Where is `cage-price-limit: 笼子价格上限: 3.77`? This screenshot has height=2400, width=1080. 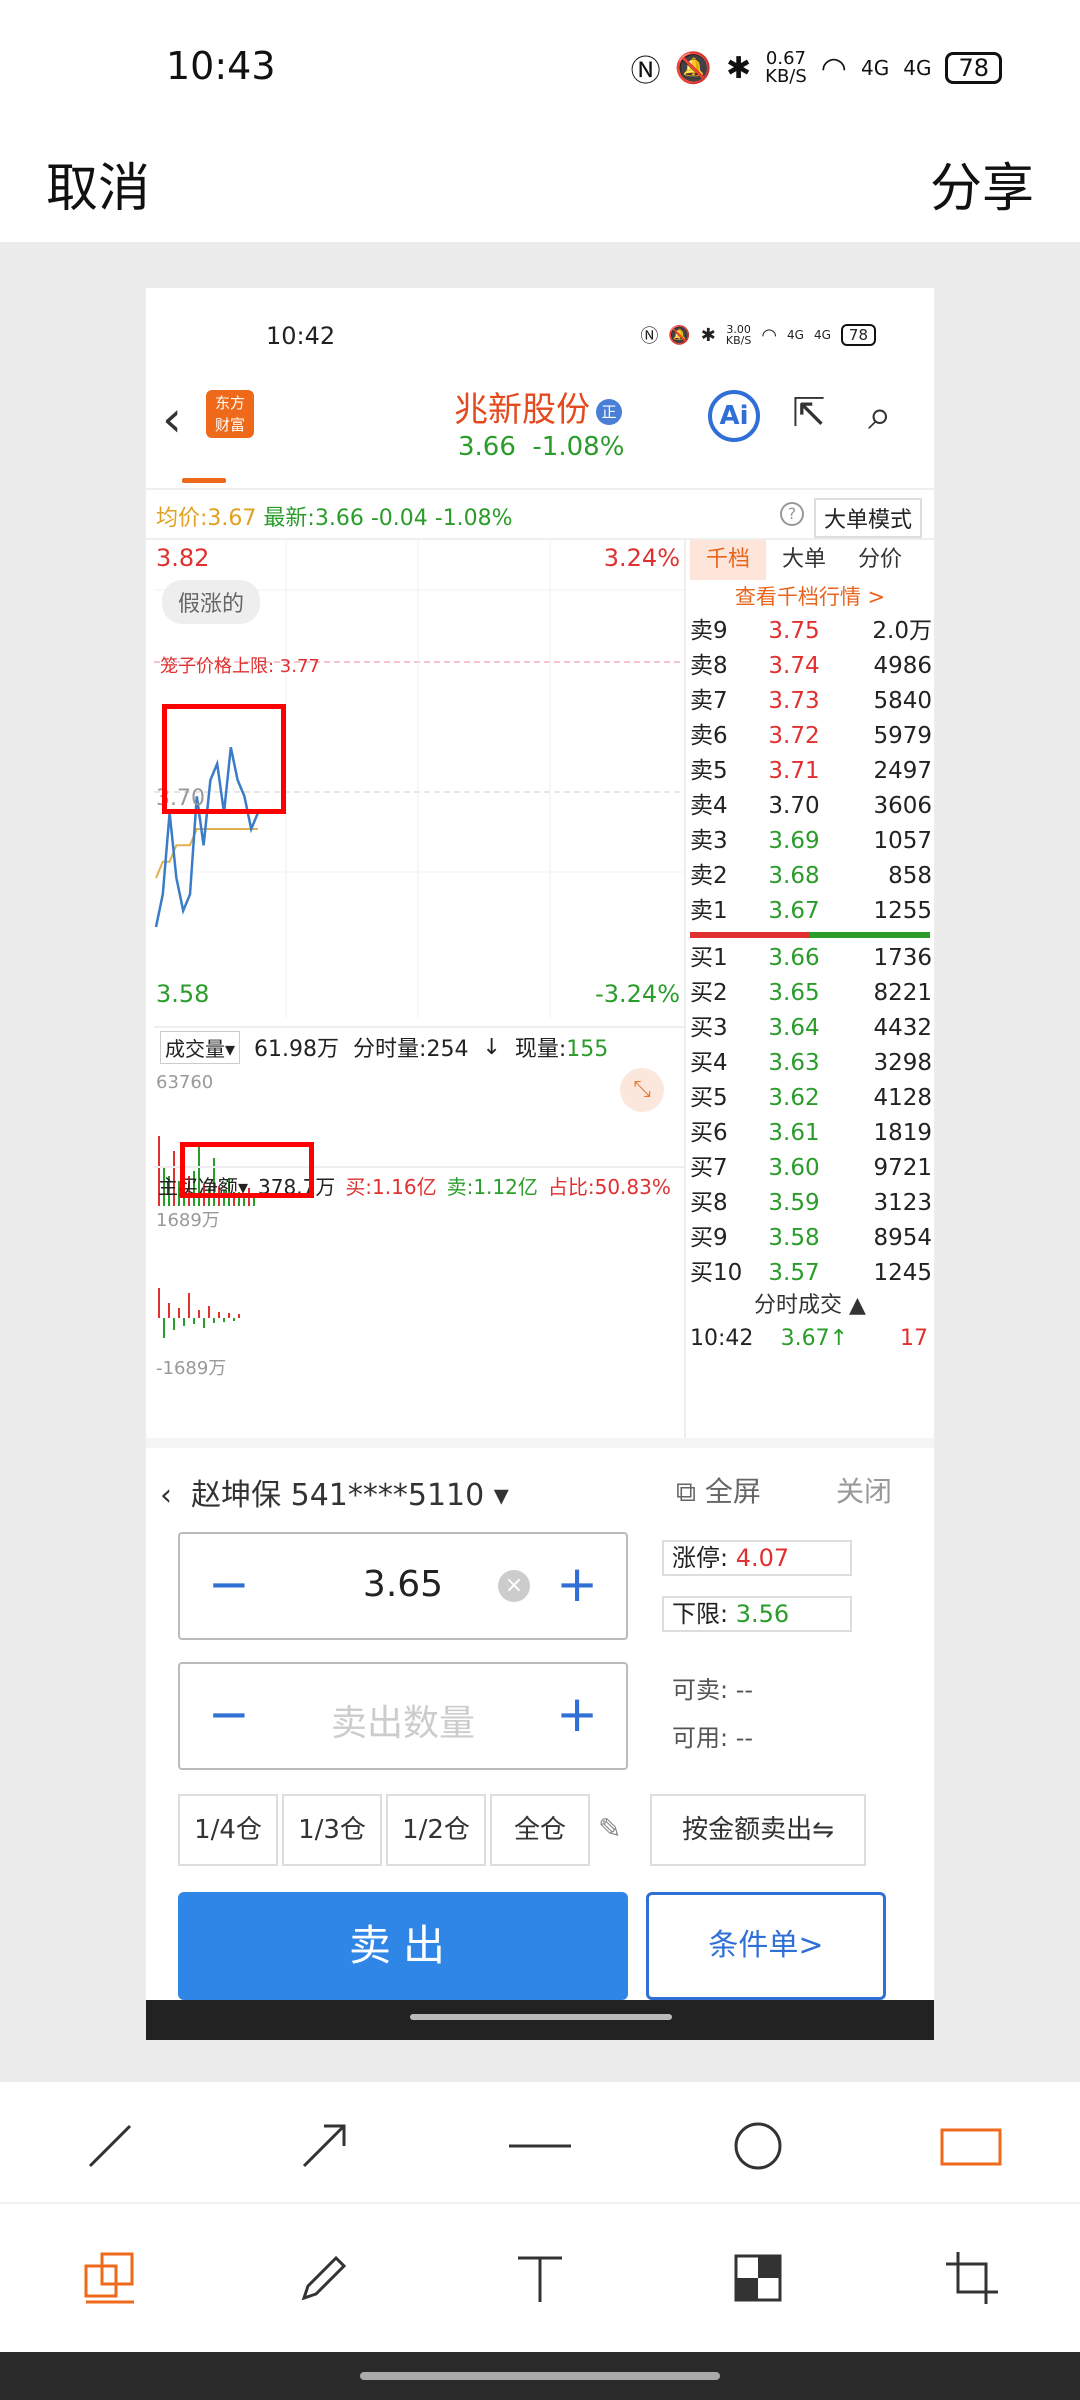 cage-price-limit: 笼子价格上限: 3.77 is located at coordinates (240, 666).